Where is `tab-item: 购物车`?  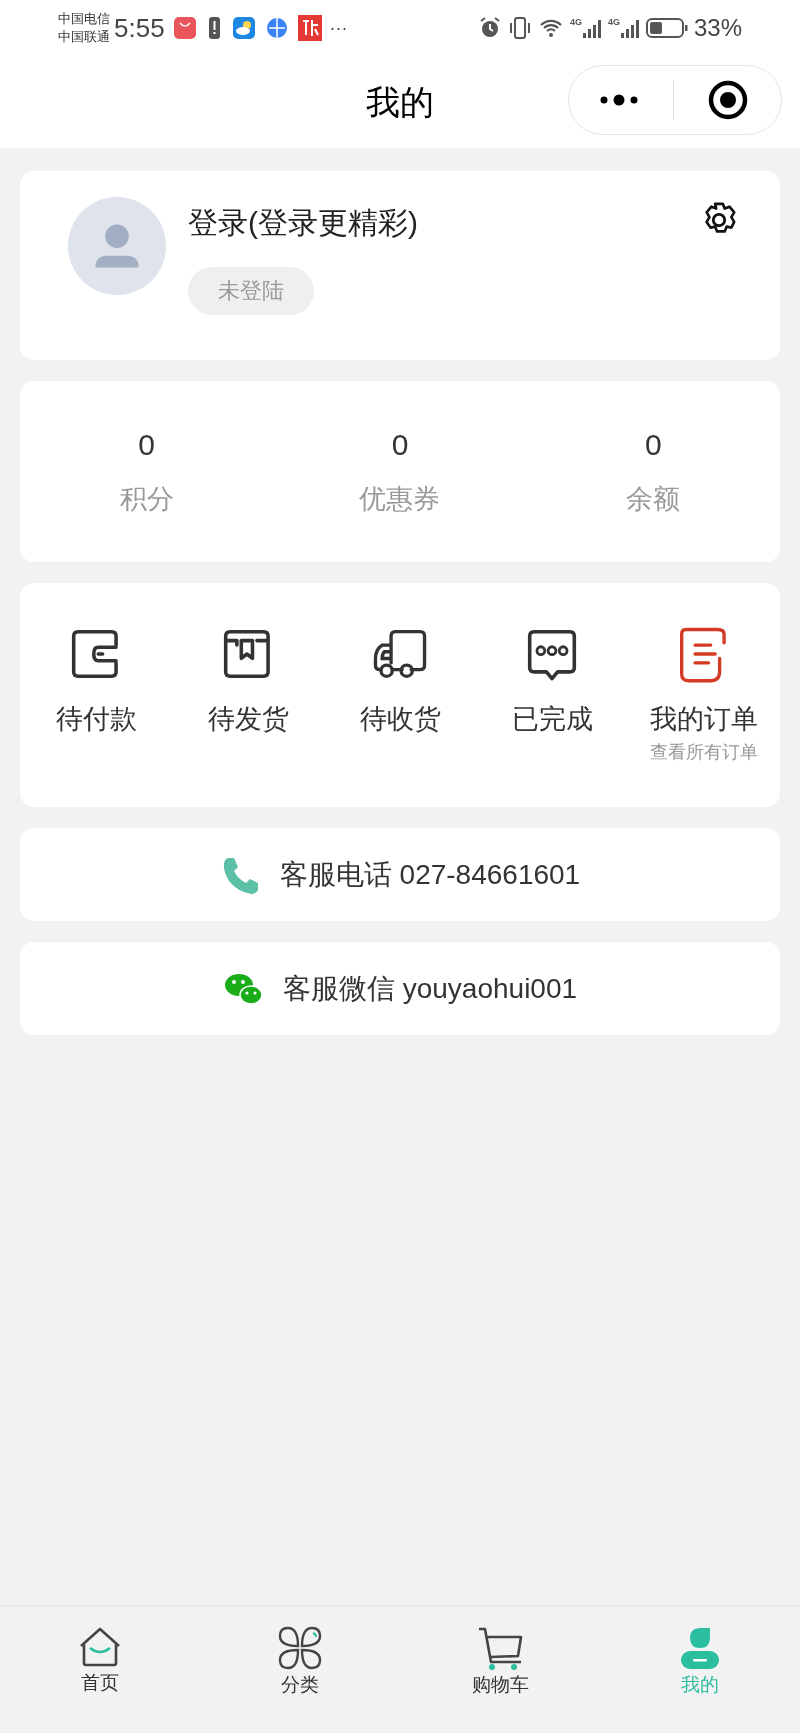
tab-item: 购物车 is located at coordinates (500, 1679).